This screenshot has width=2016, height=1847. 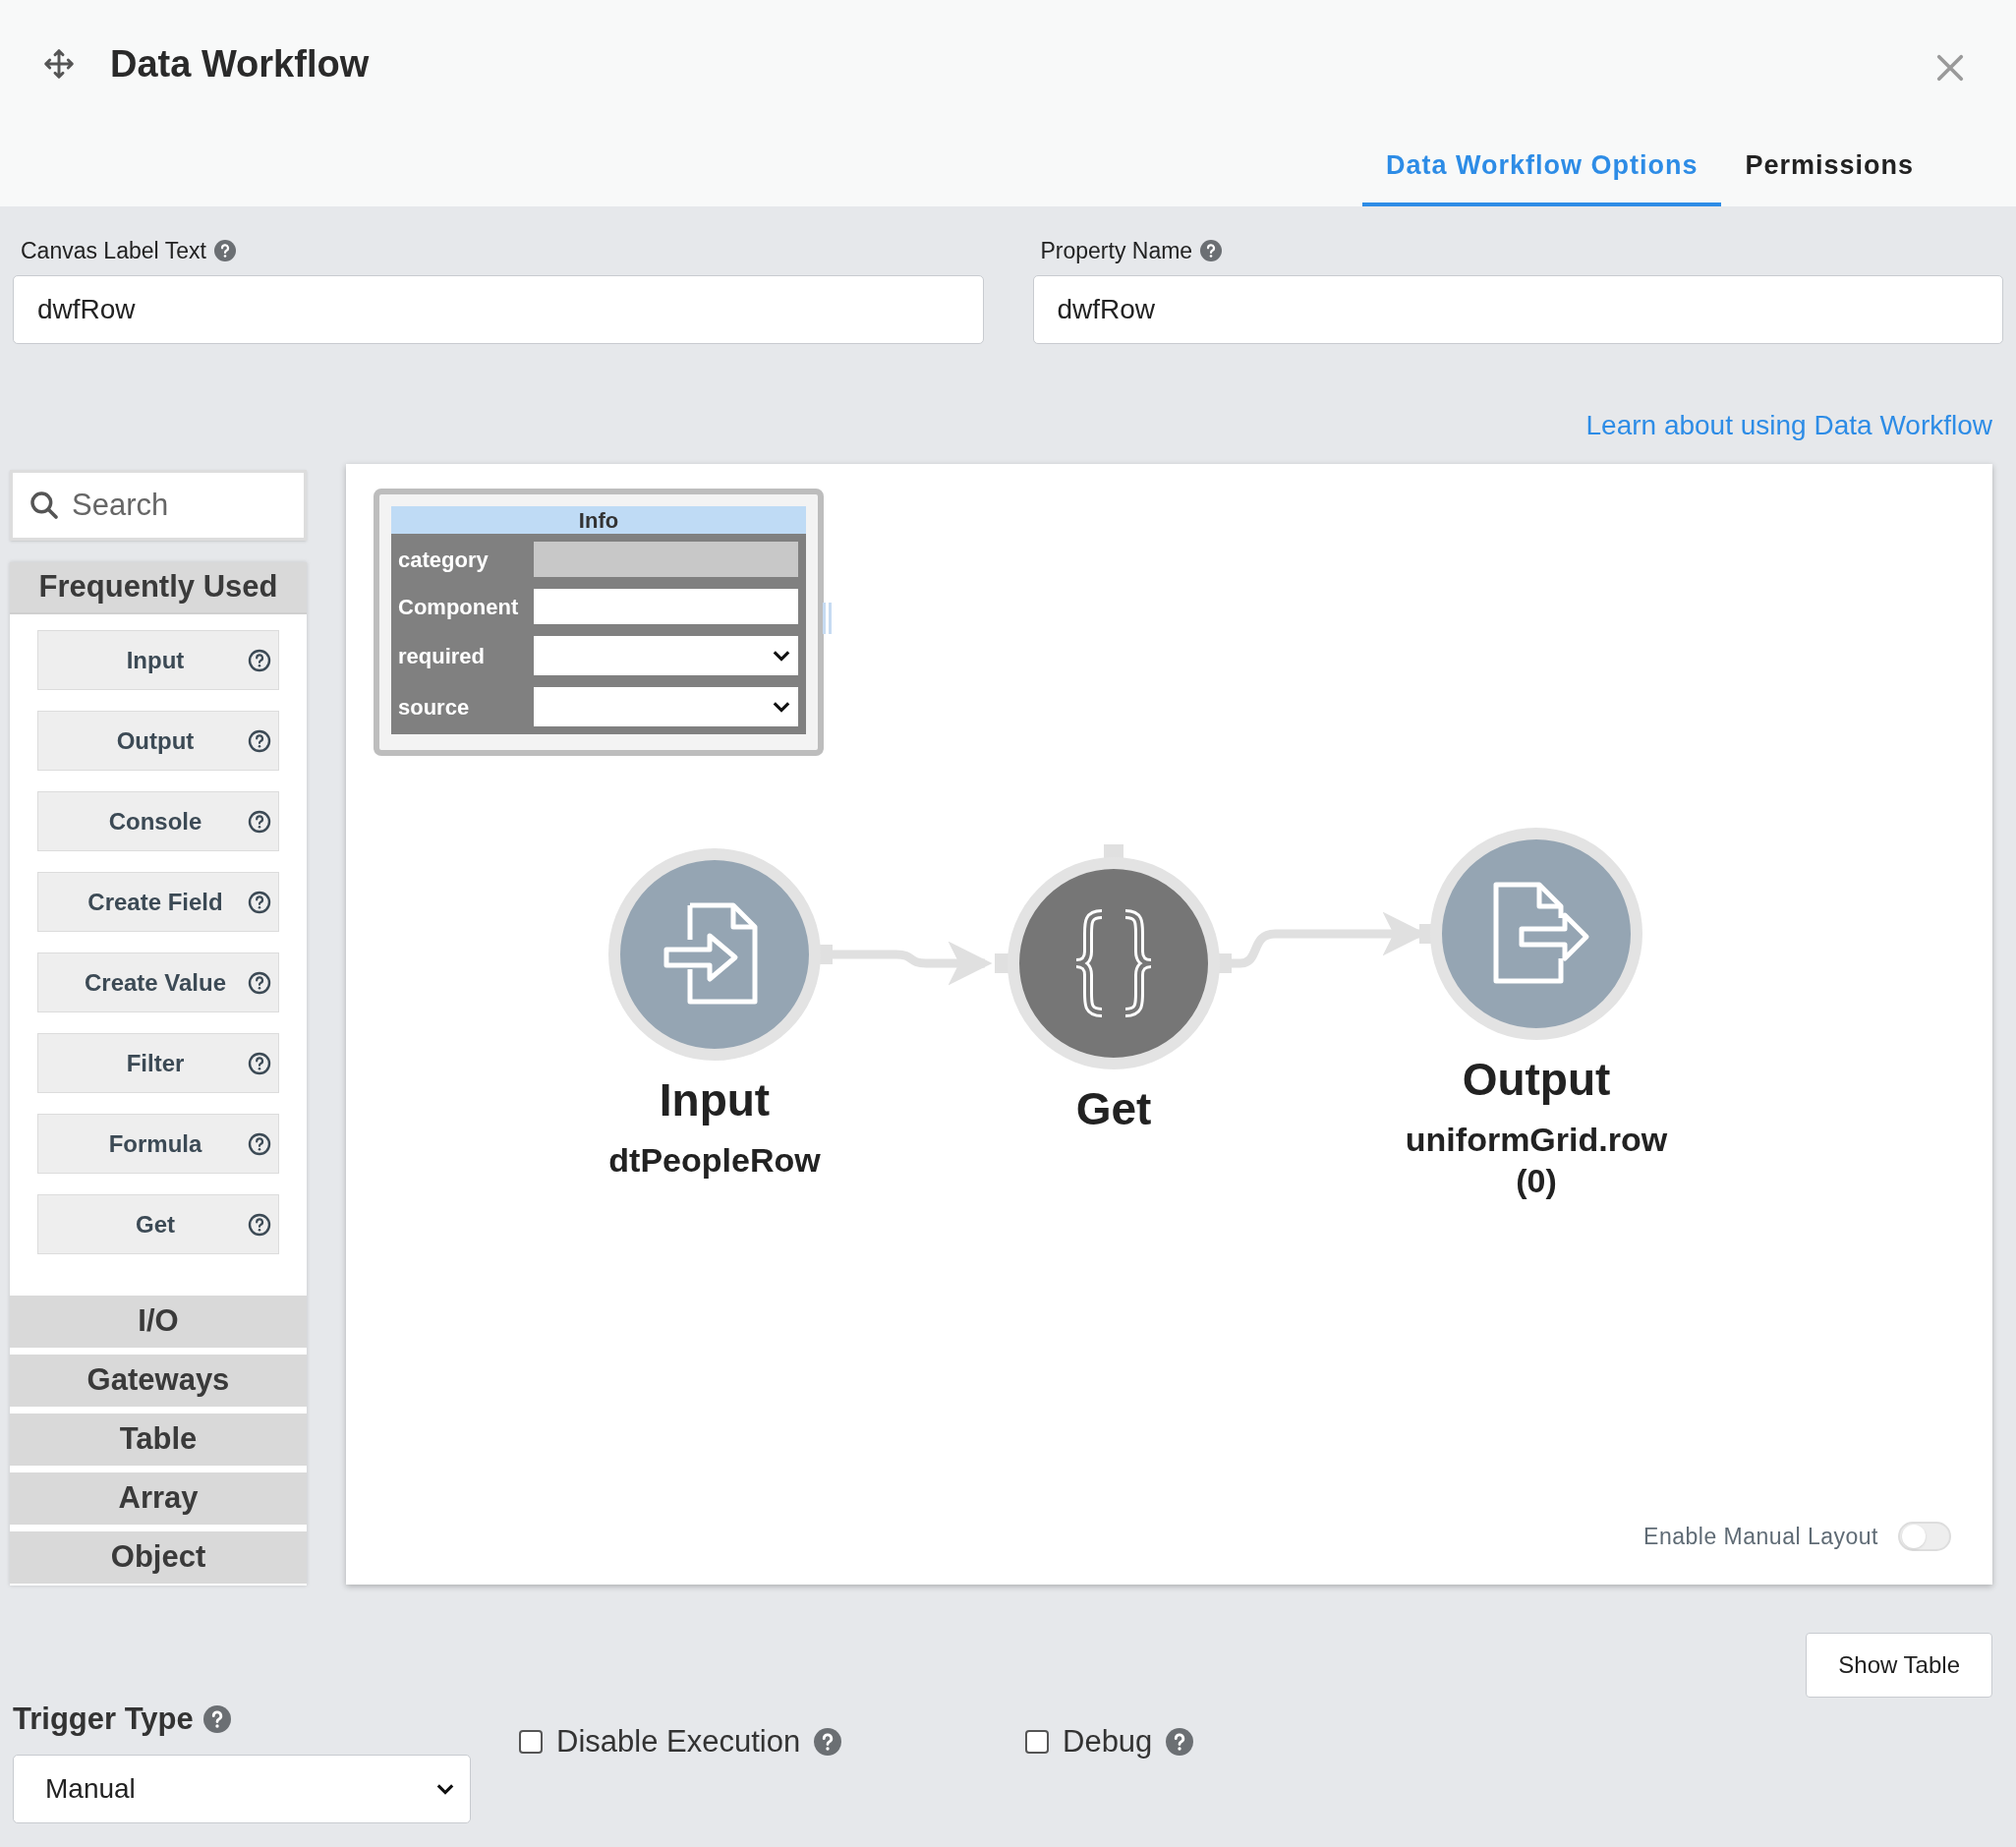 What do you see at coordinates (1950, 68) in the screenshot?
I see `close-icon` at bounding box center [1950, 68].